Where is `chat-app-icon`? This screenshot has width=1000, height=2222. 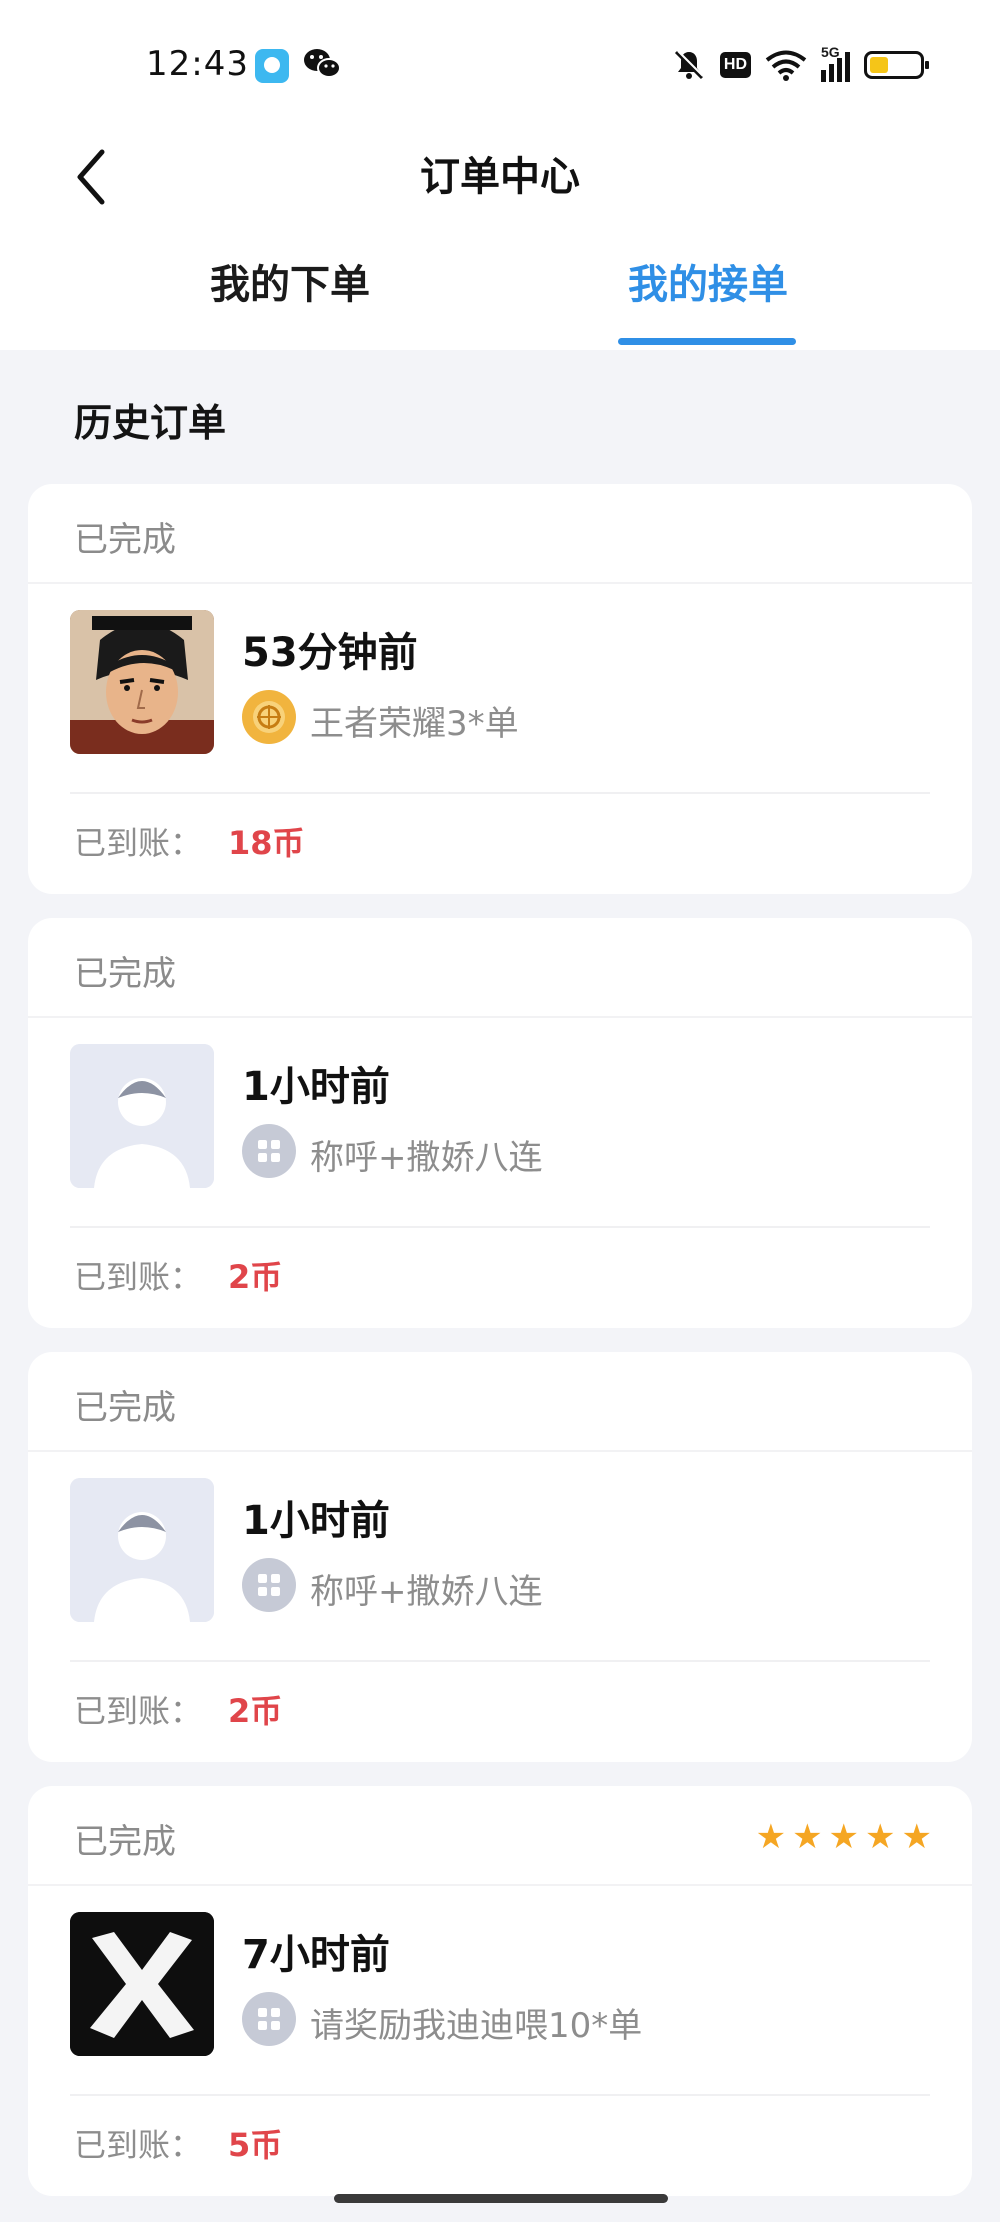 chat-app-icon is located at coordinates (272, 66).